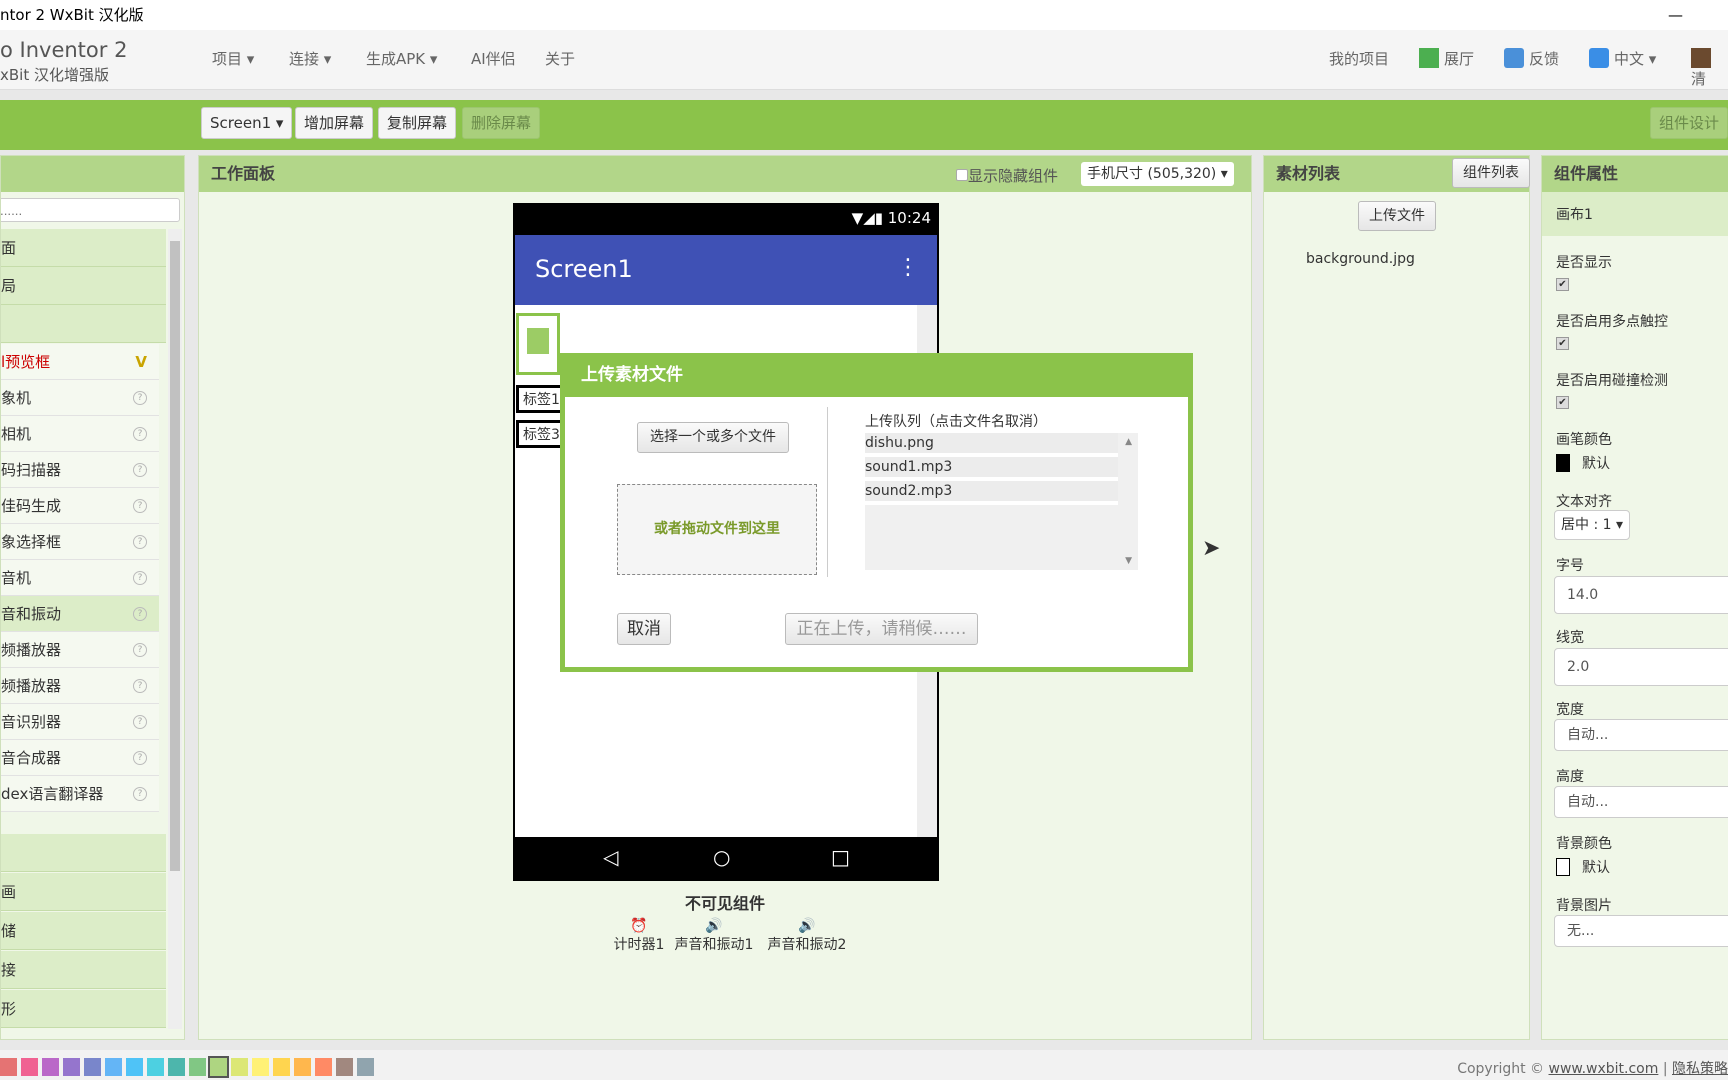 The width and height of the screenshot is (1728, 1080). What do you see at coordinates (83, 1009) in the screenshot?
I see `palette-category: 形` at bounding box center [83, 1009].